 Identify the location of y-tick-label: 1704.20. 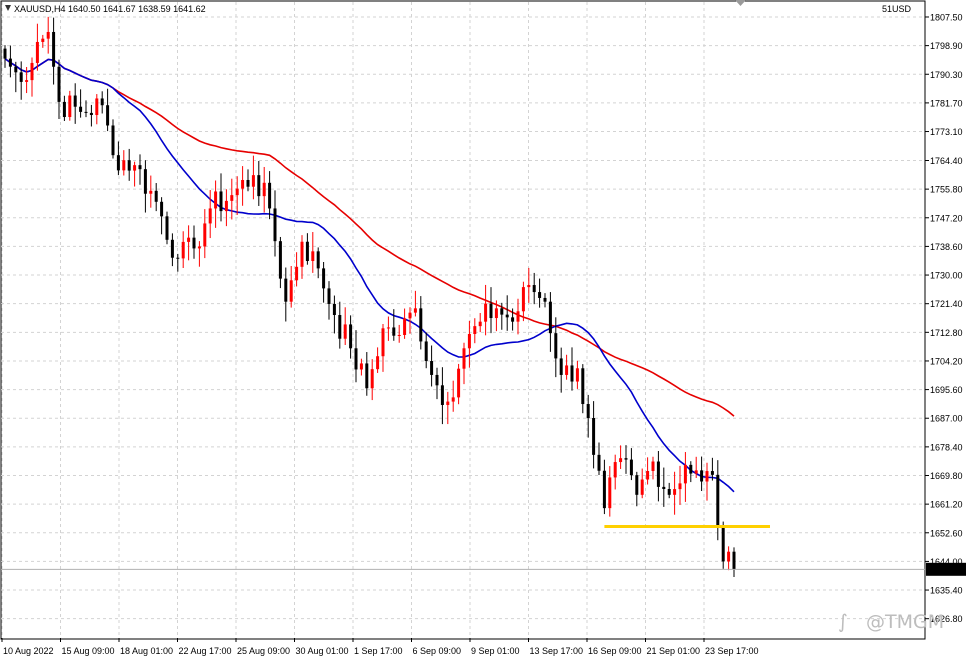
(946, 361).